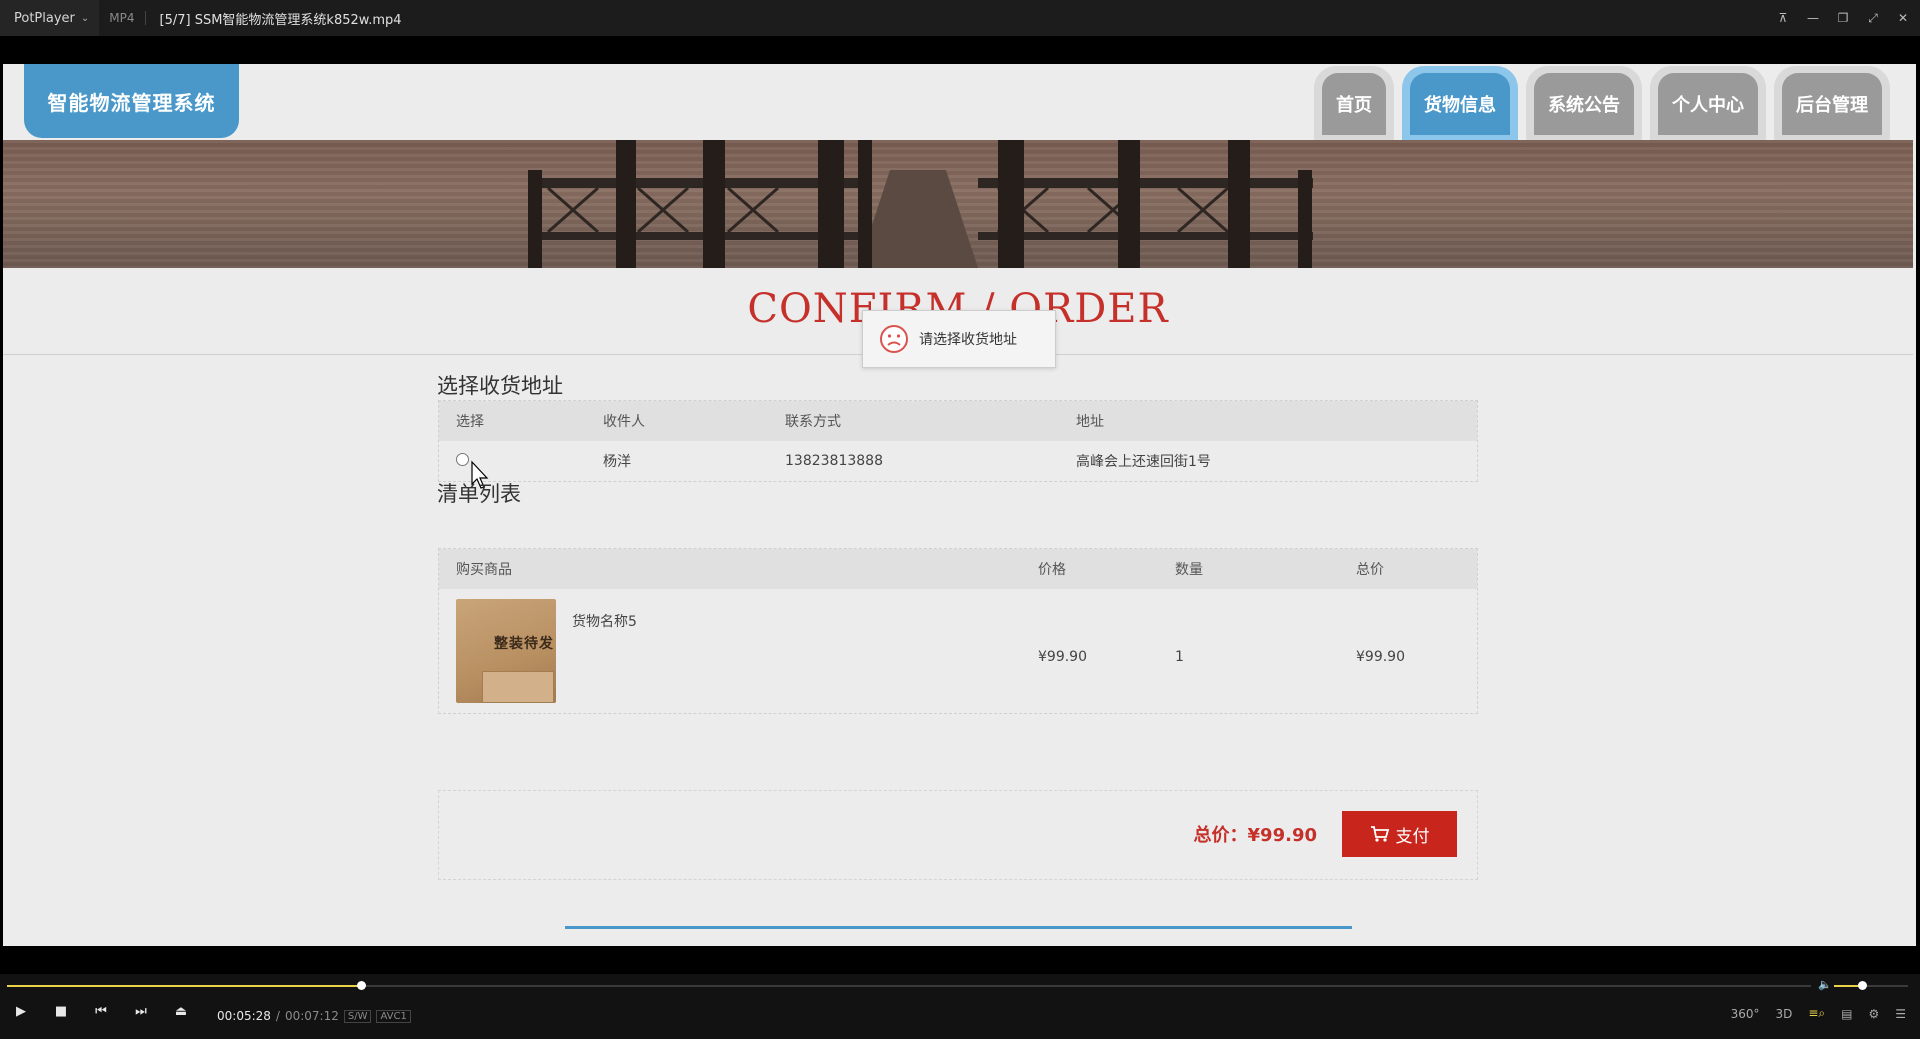 This screenshot has width=1920, height=1039. I want to click on select-cell, so click(512, 461).